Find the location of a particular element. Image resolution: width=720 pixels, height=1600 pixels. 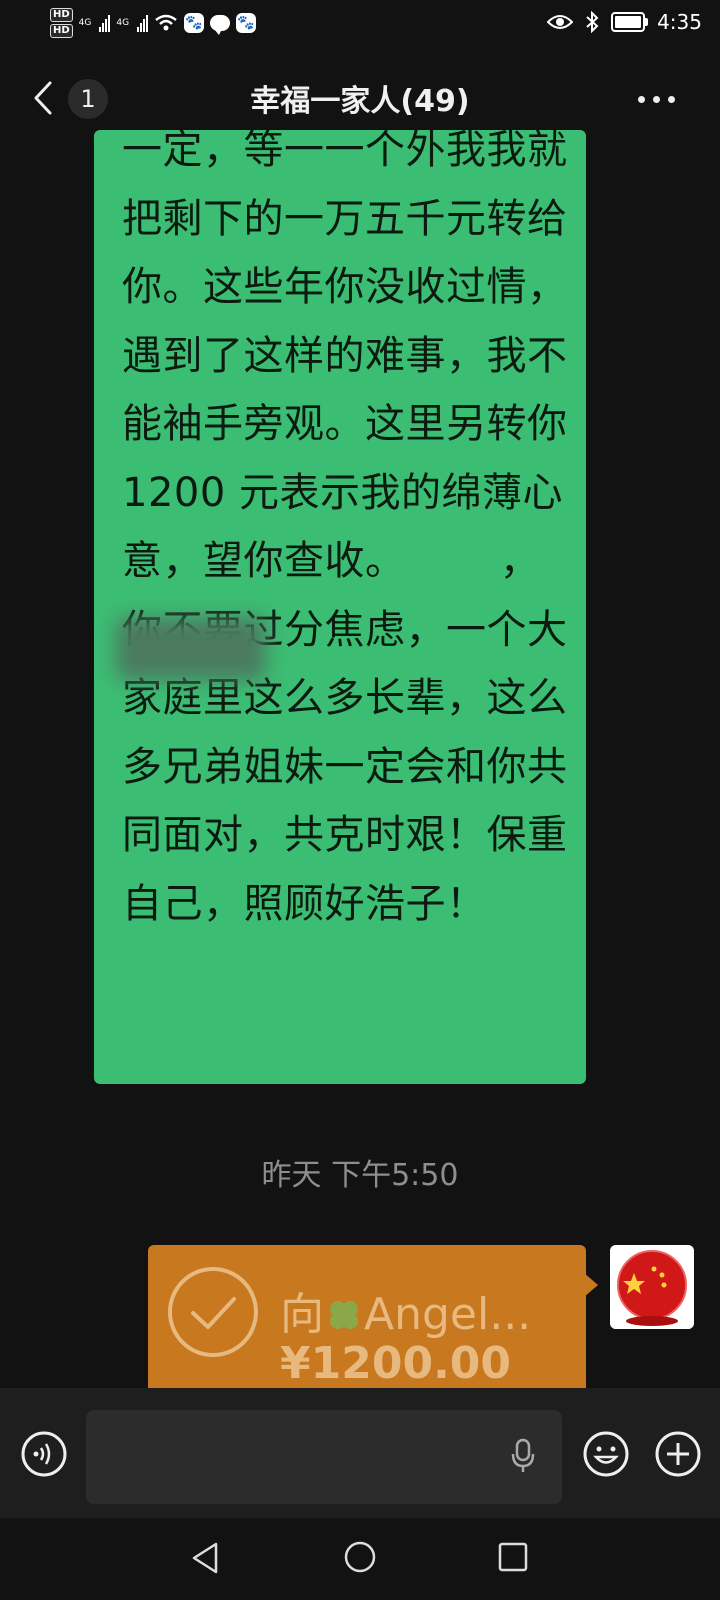

avatar is located at coordinates (652, 1287).